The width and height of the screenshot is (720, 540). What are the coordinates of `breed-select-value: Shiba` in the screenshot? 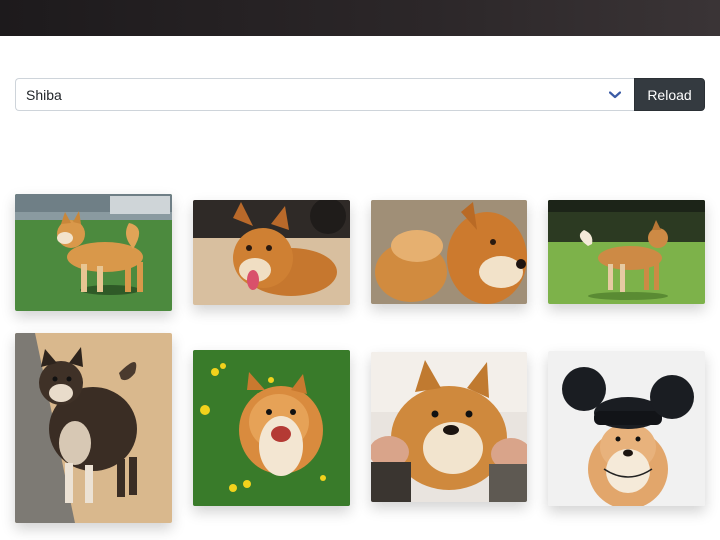 It's located at (44, 94).